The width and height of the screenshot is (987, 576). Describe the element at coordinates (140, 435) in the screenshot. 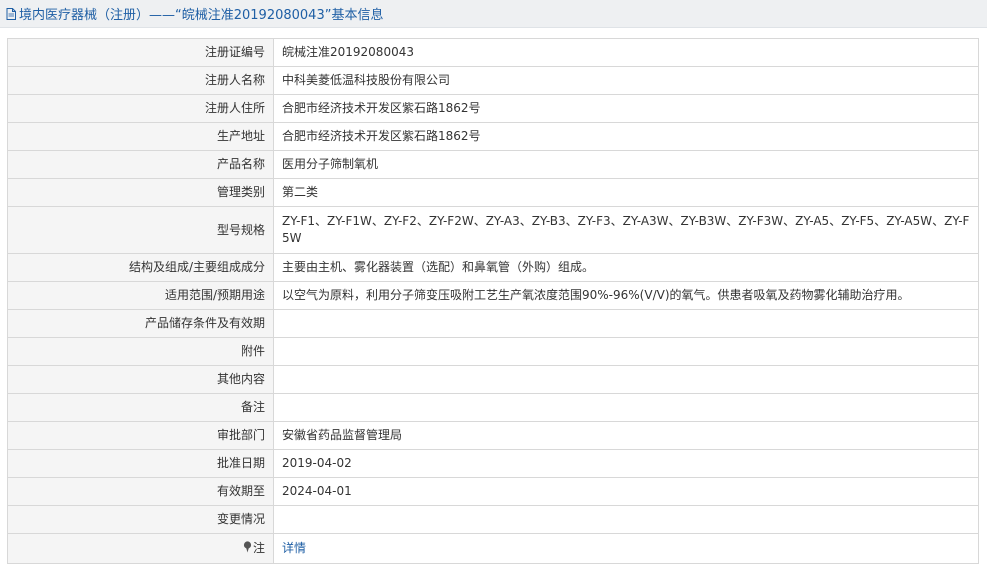

I see `row-label: 审批部门` at that location.